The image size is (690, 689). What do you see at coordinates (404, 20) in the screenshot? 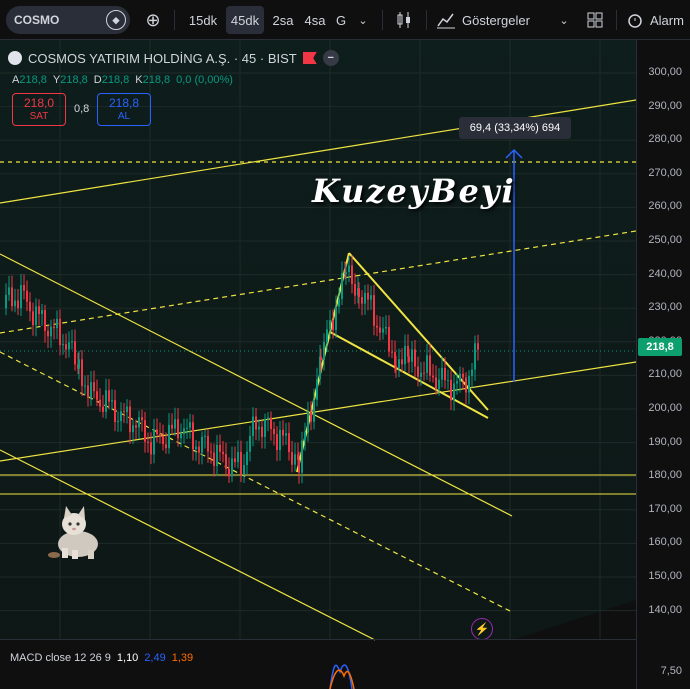
I see `candle-type-icon` at bounding box center [404, 20].